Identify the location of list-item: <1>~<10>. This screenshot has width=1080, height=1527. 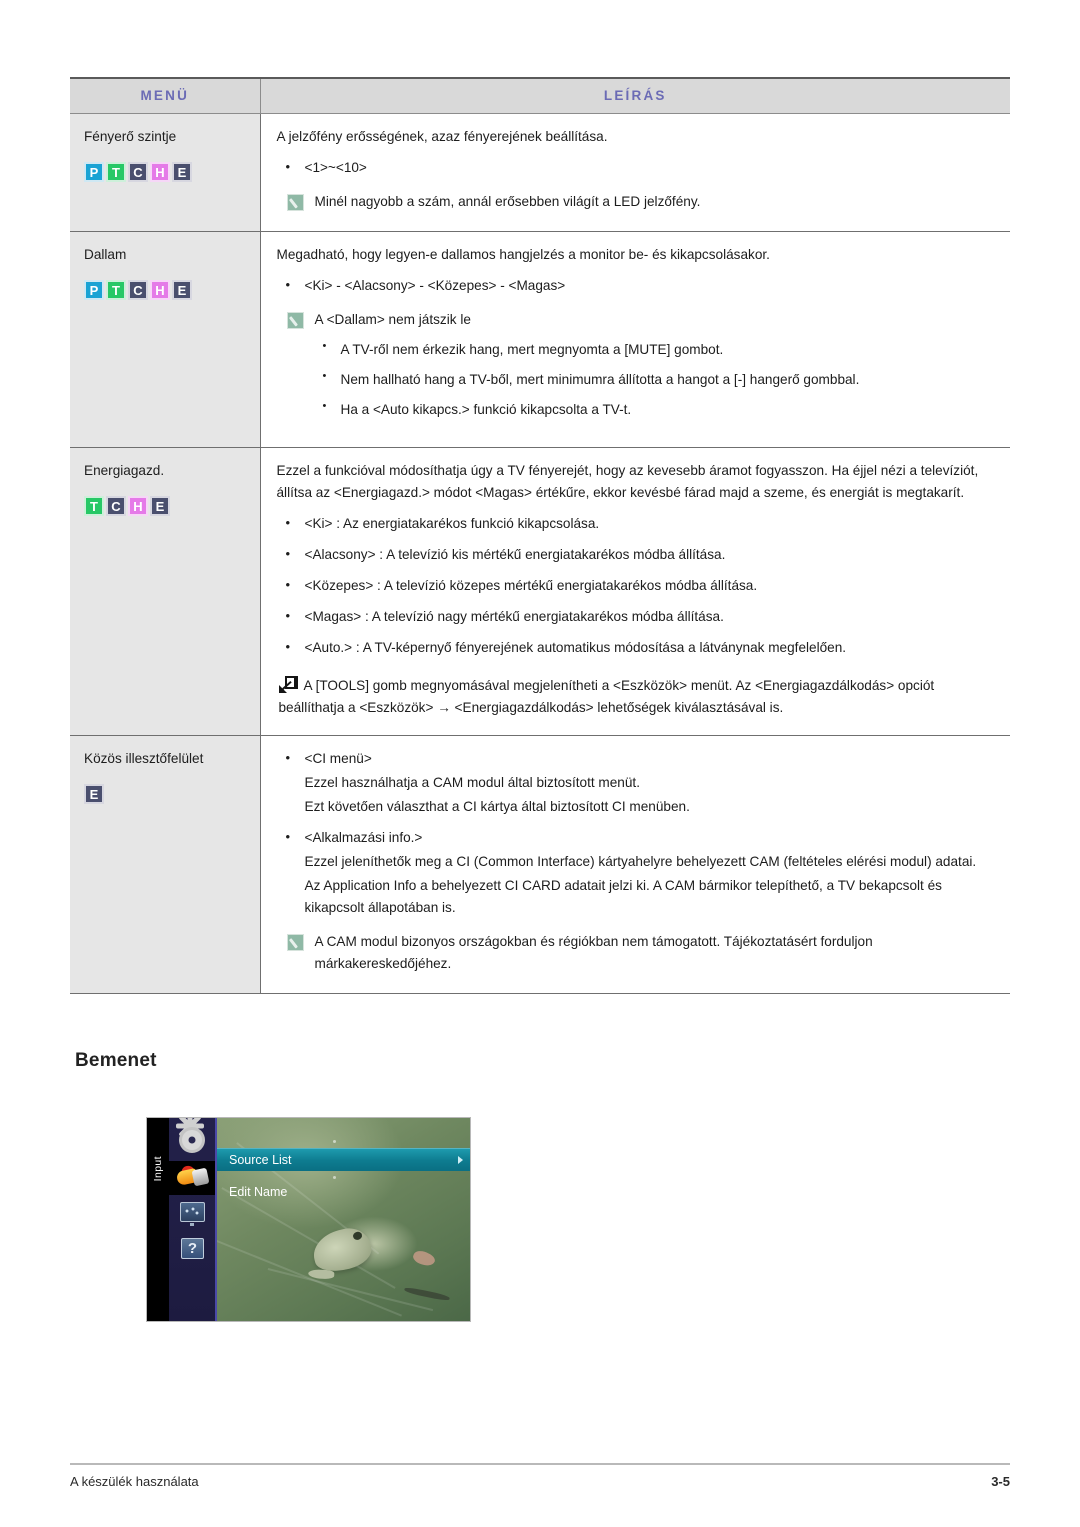
(637, 167).